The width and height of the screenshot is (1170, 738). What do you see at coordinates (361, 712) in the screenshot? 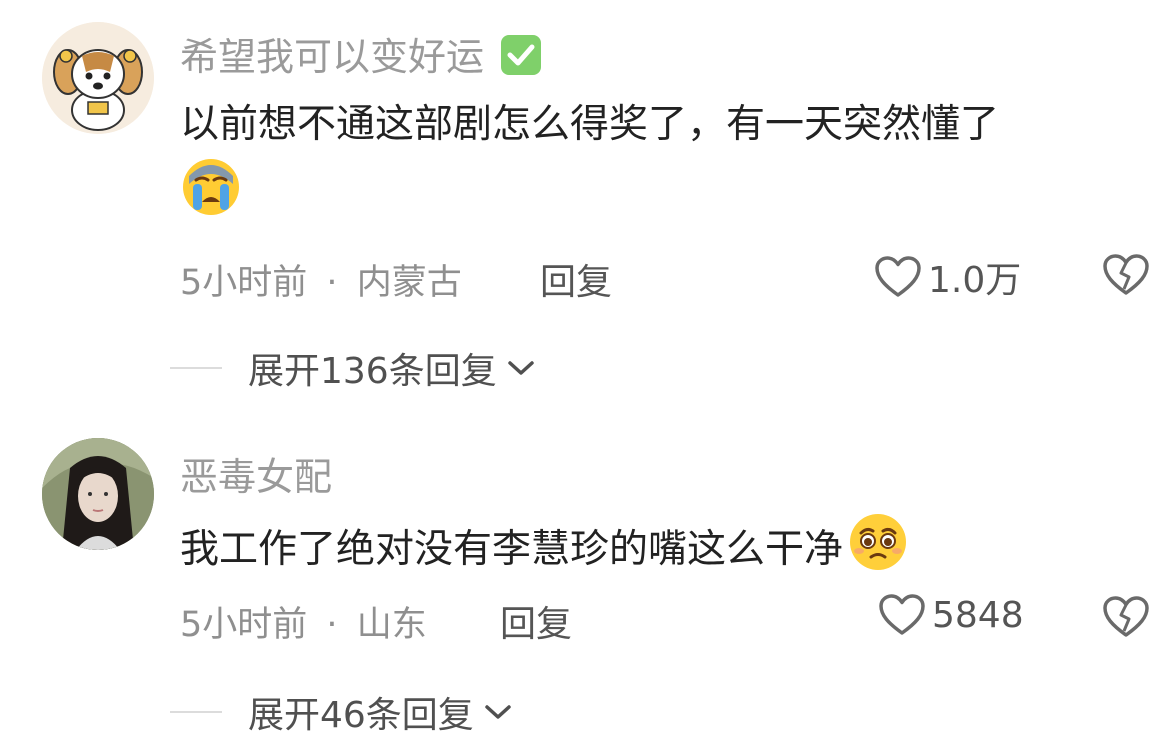
I see `expand-replies-label: 展开46条回复` at bounding box center [361, 712].